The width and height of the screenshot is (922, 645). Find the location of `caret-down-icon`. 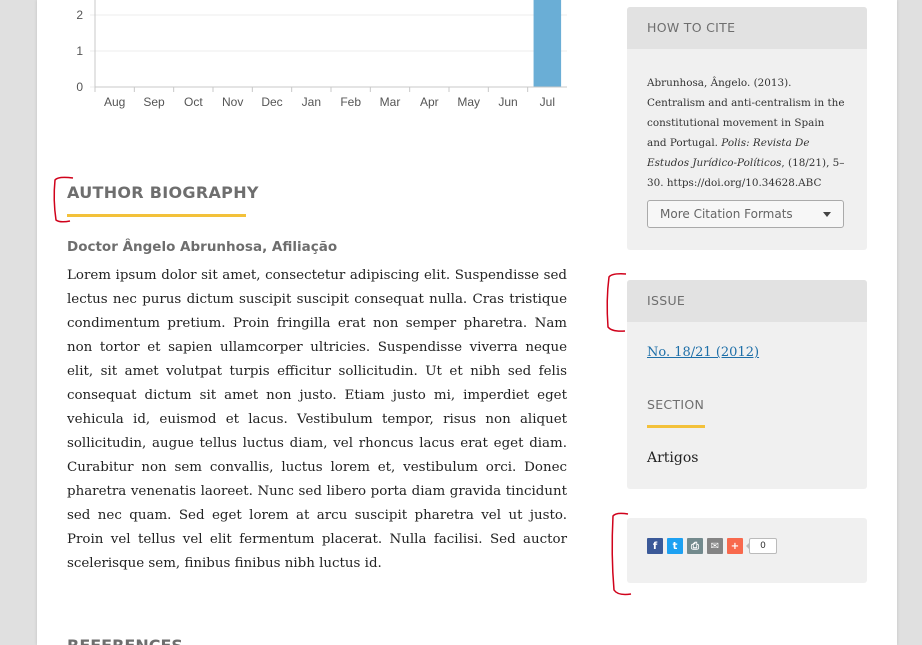

caret-down-icon is located at coordinates (827, 214).